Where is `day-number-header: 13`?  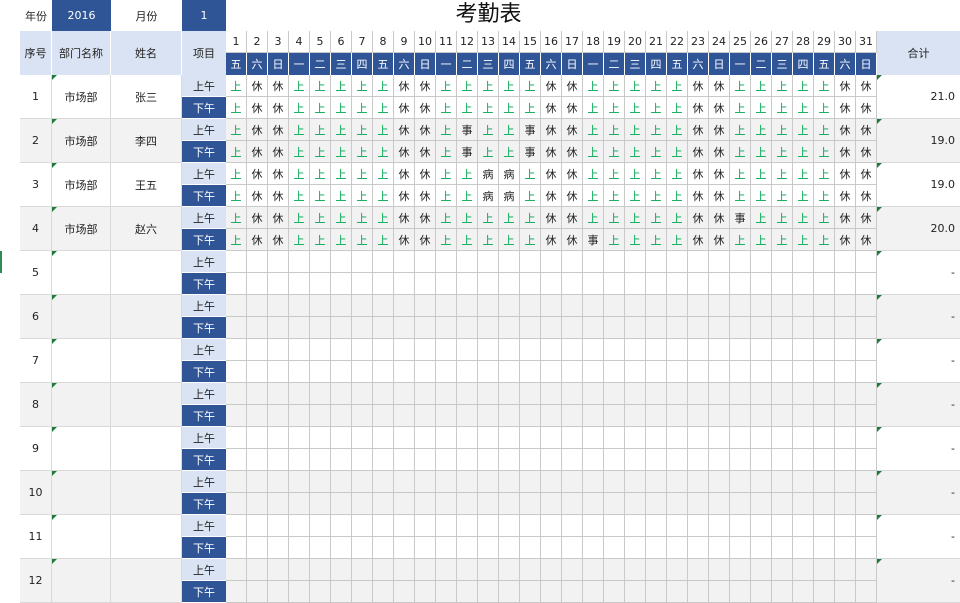
day-number-header: 13 is located at coordinates (488, 42).